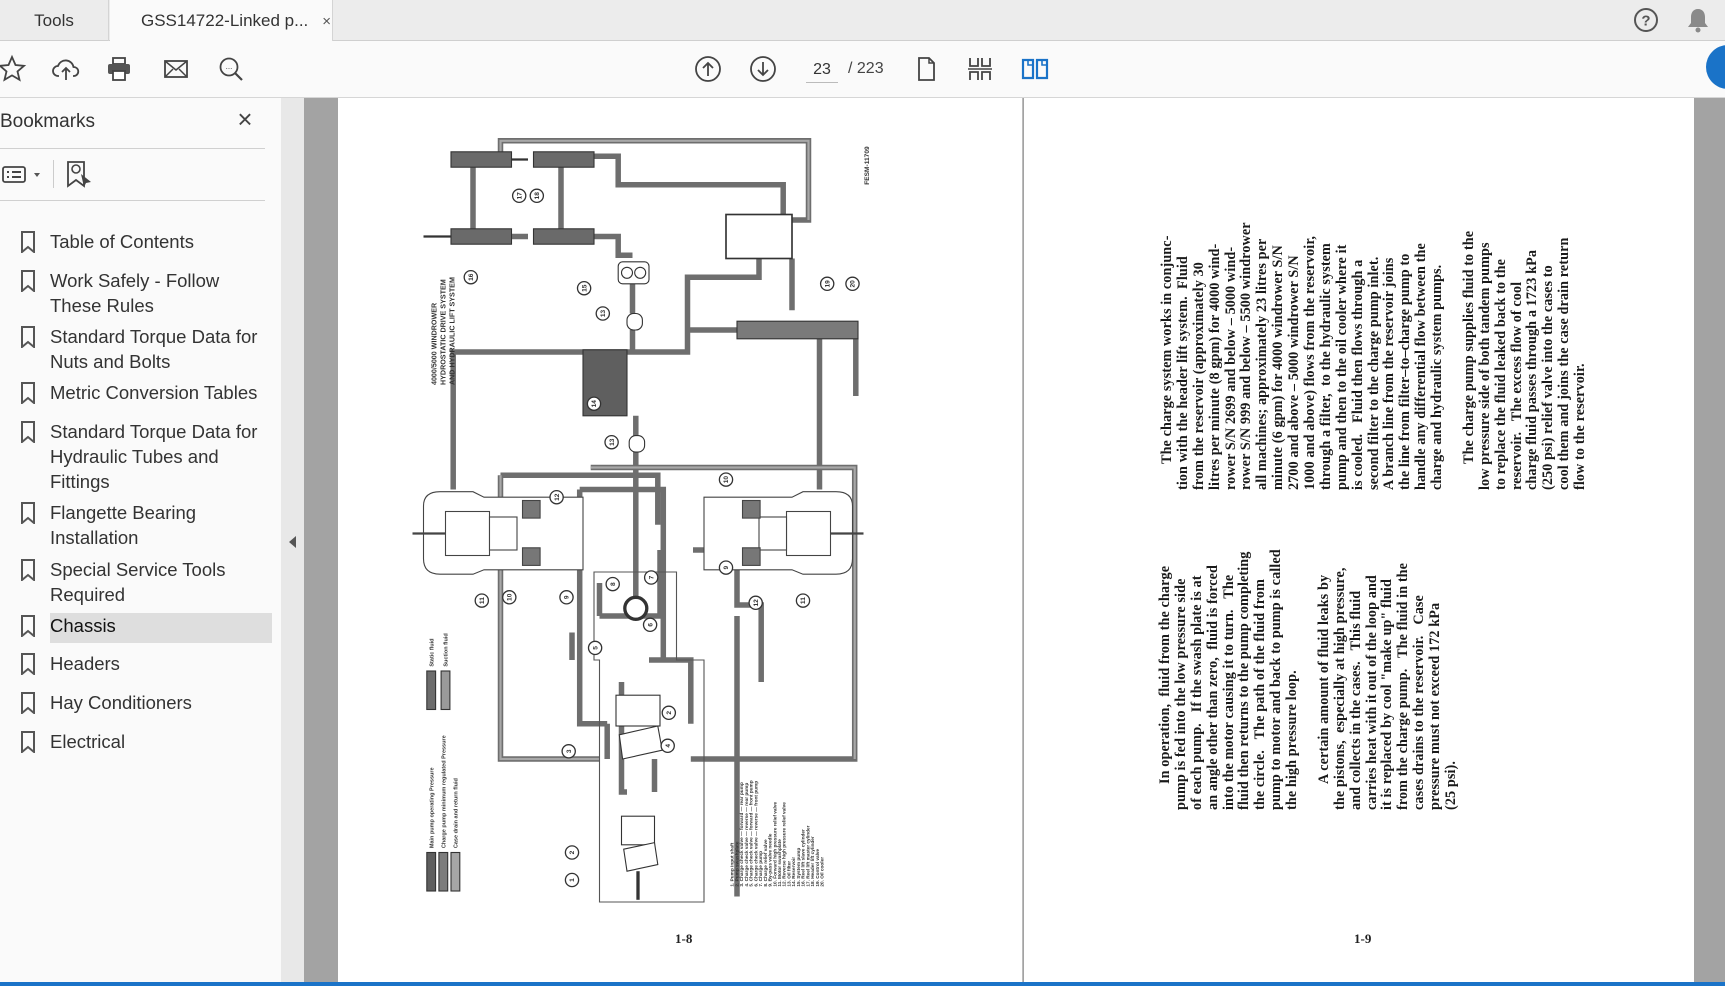  What do you see at coordinates (1548, 377) in the screenshot?
I see `text-line: (250 psi) relief valve into the cases to` at bounding box center [1548, 377].